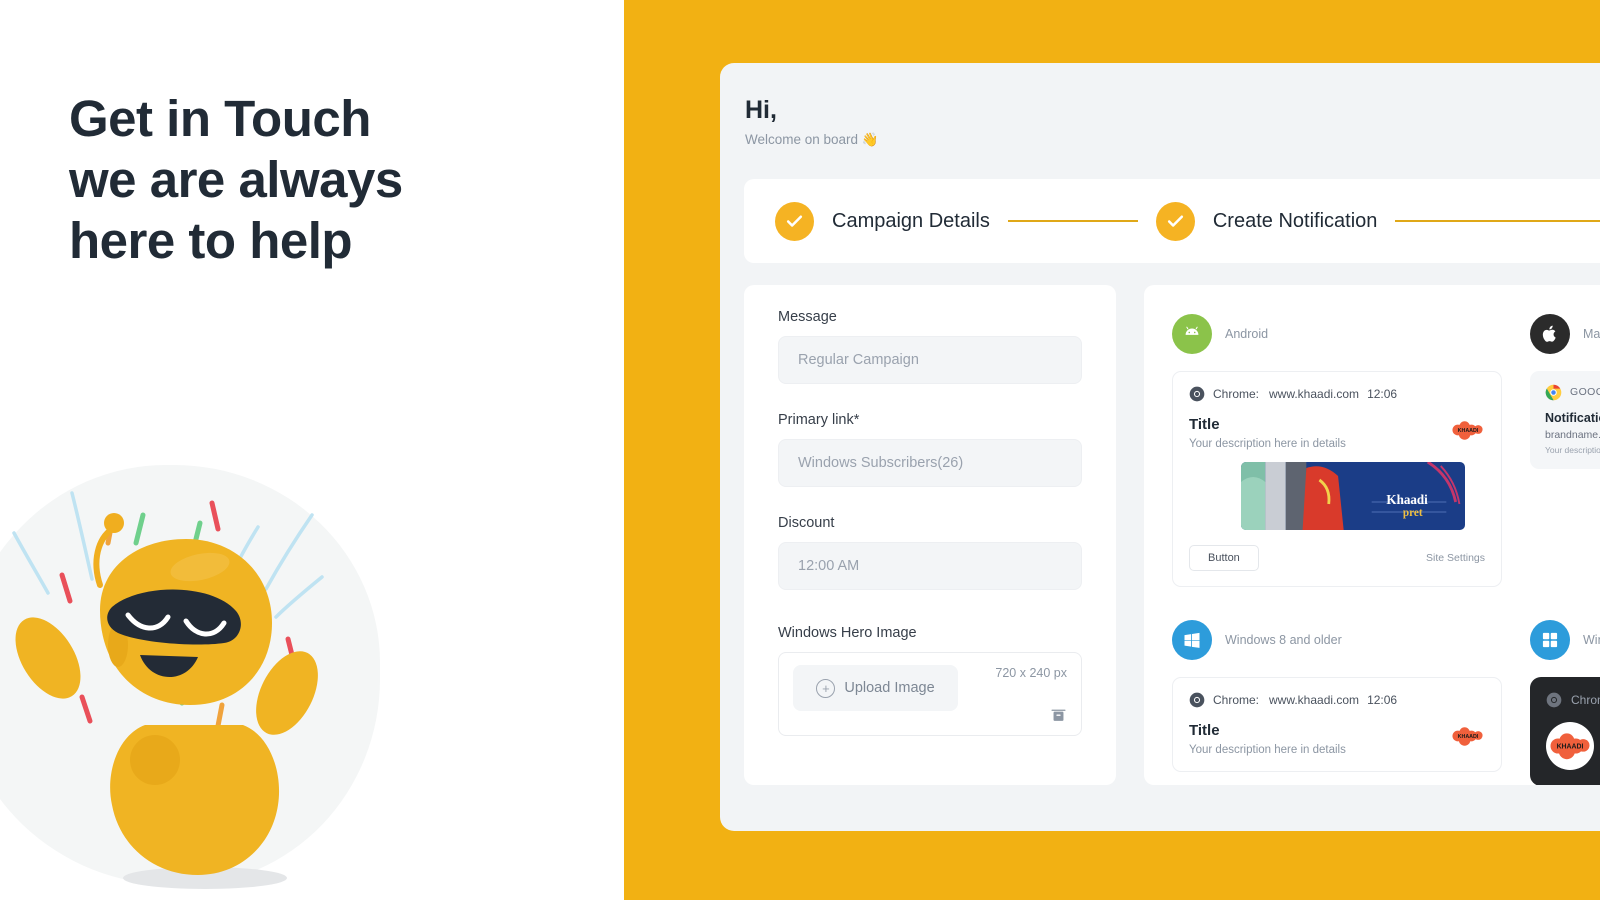 This screenshot has height=900, width=1600. Describe the element at coordinates (930, 360) in the screenshot. I see `input-message: Regular Campaign` at that location.